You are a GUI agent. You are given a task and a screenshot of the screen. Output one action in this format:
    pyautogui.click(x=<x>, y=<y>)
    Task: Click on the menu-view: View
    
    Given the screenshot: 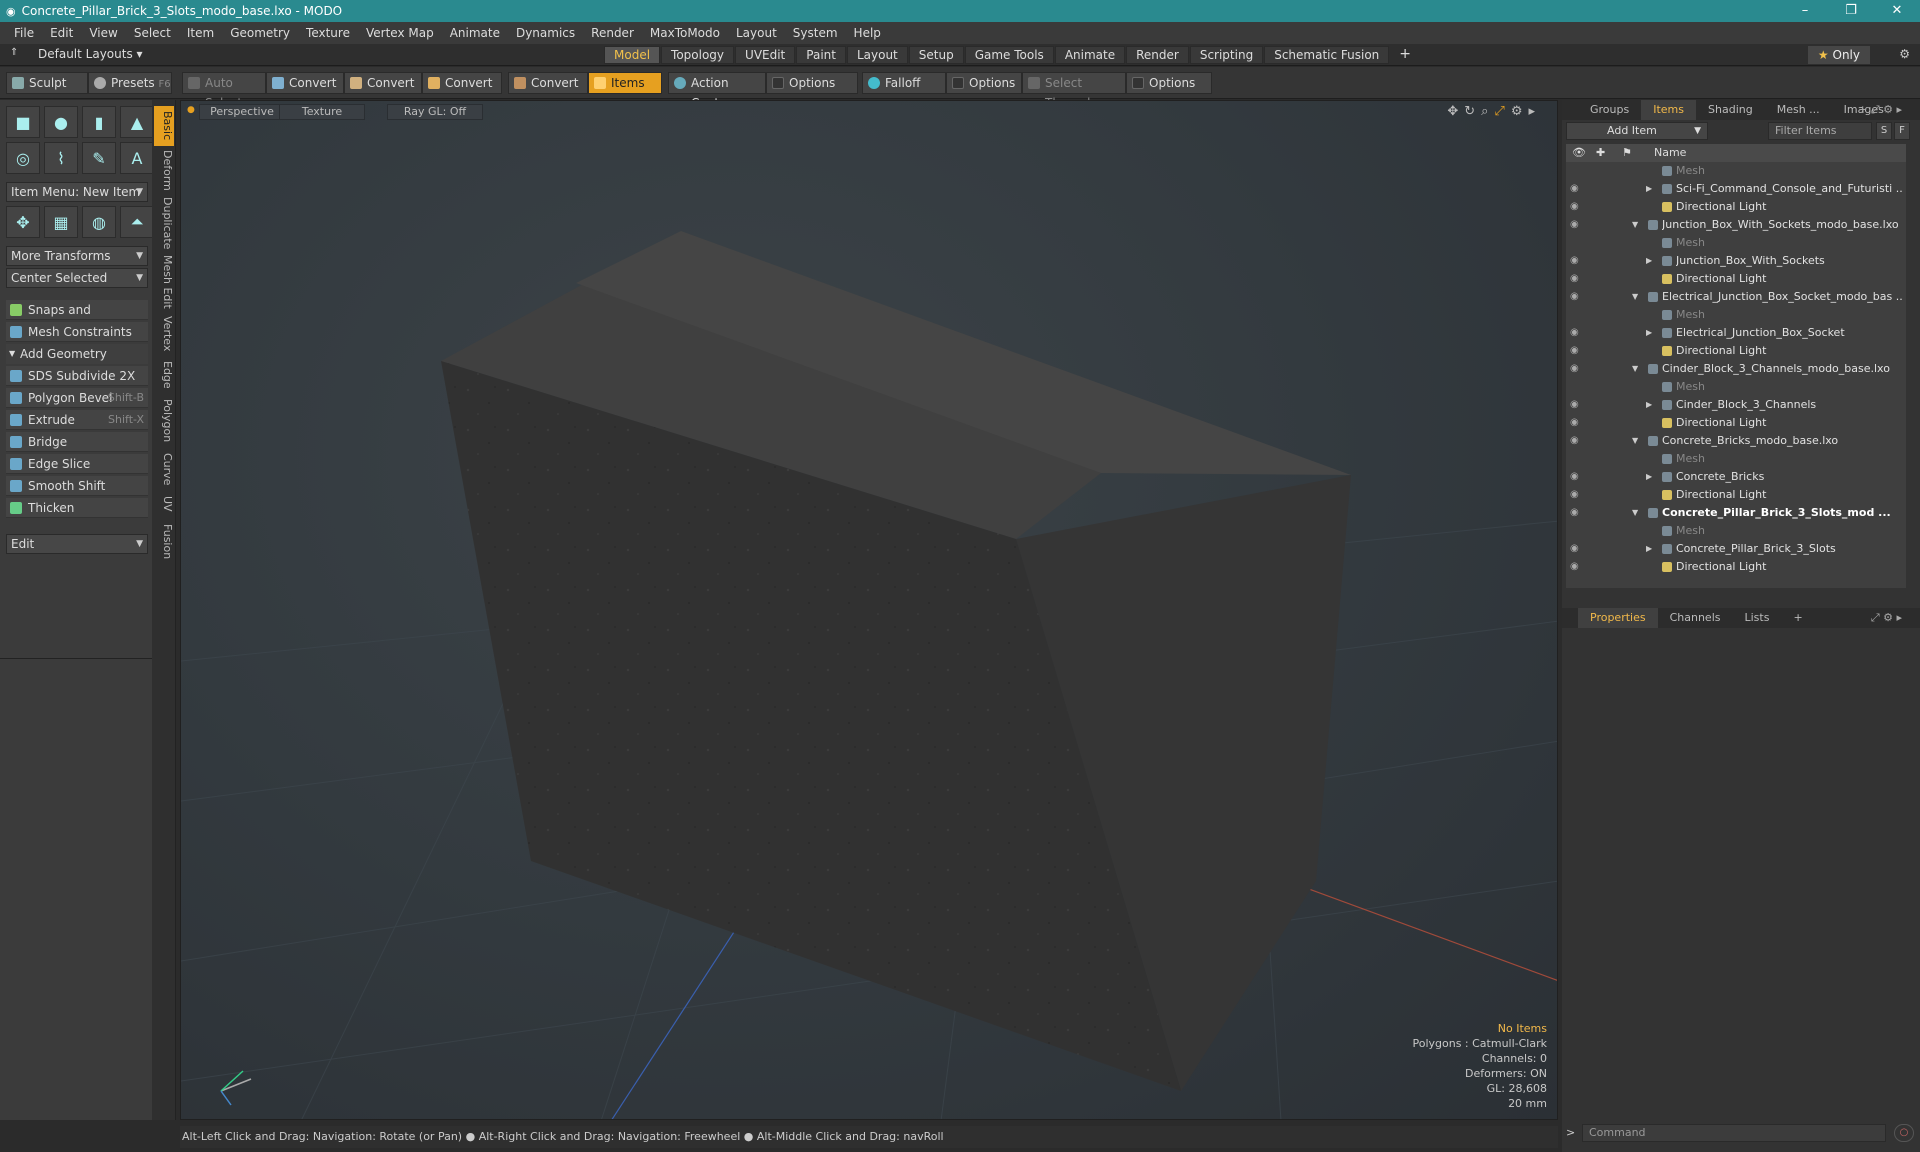 What is the action you would take?
    pyautogui.click(x=103, y=33)
    